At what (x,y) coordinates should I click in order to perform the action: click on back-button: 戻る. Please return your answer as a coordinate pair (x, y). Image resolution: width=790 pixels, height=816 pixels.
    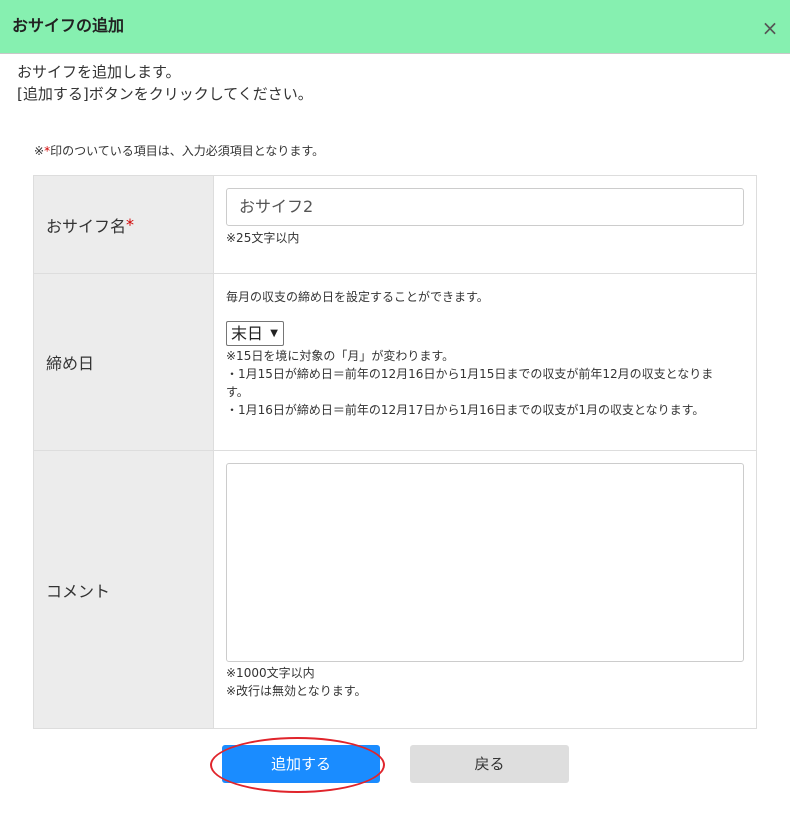
    Looking at the image, I should click on (489, 764).